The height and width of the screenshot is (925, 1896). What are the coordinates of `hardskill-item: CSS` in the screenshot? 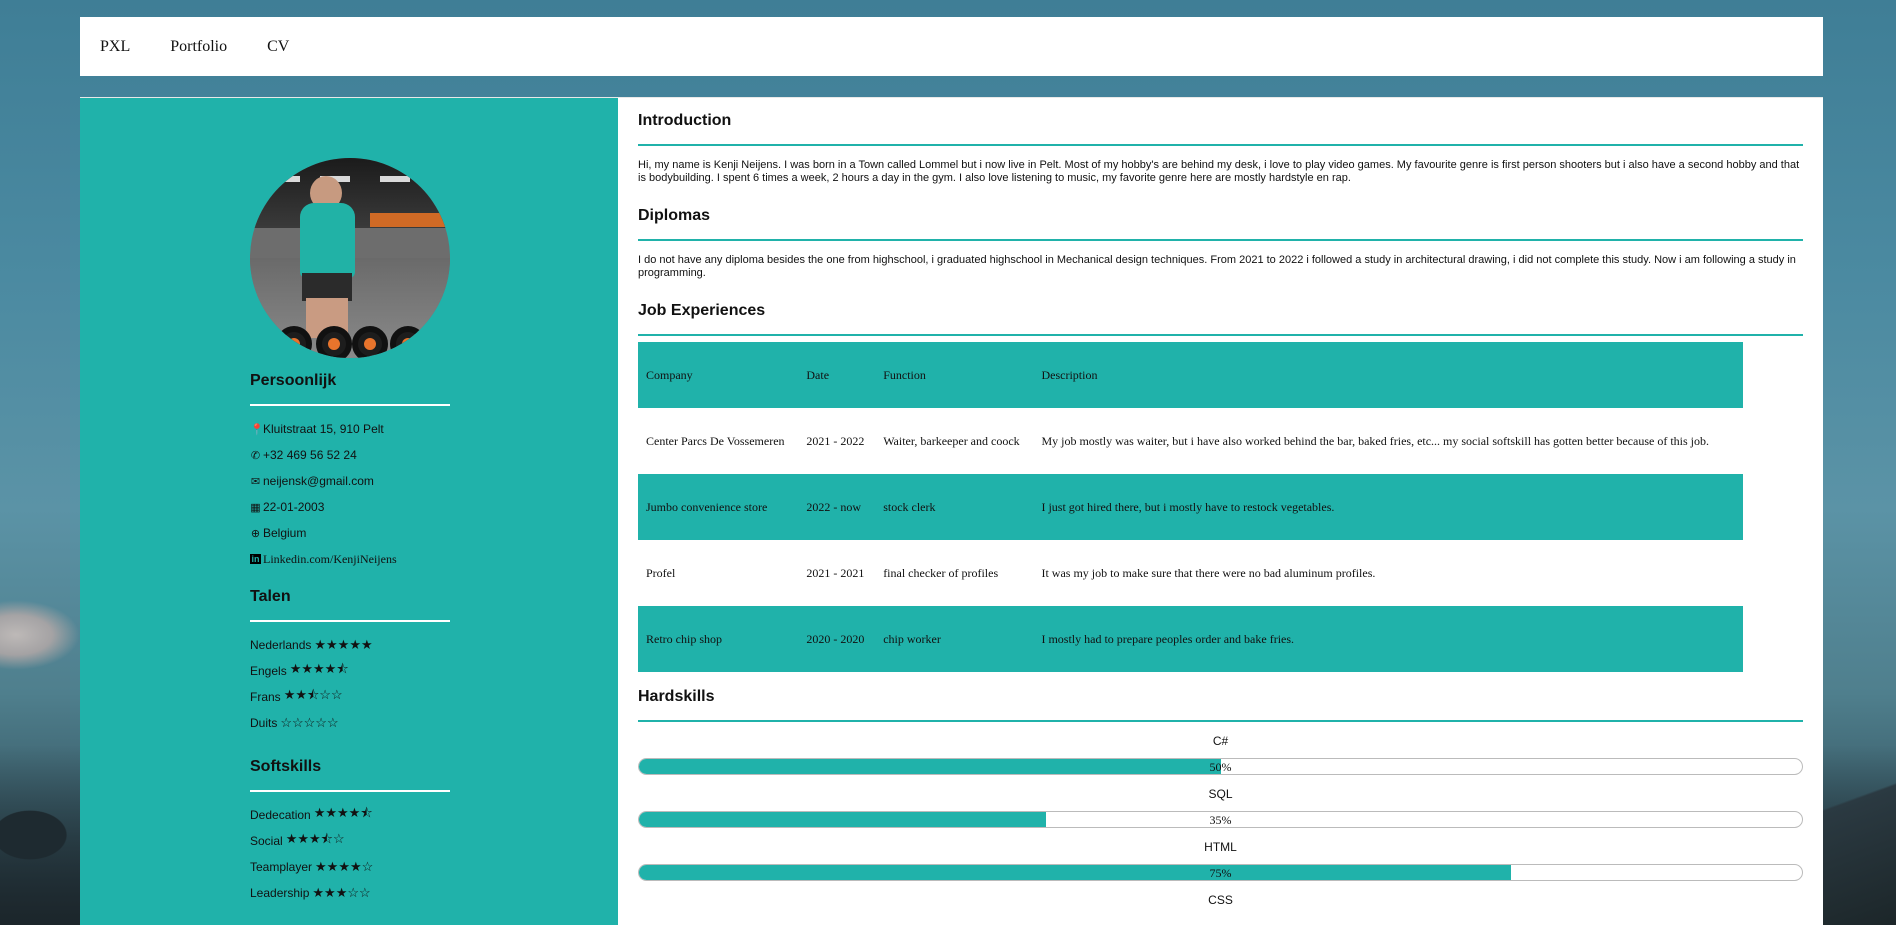 It's located at (1220, 901).